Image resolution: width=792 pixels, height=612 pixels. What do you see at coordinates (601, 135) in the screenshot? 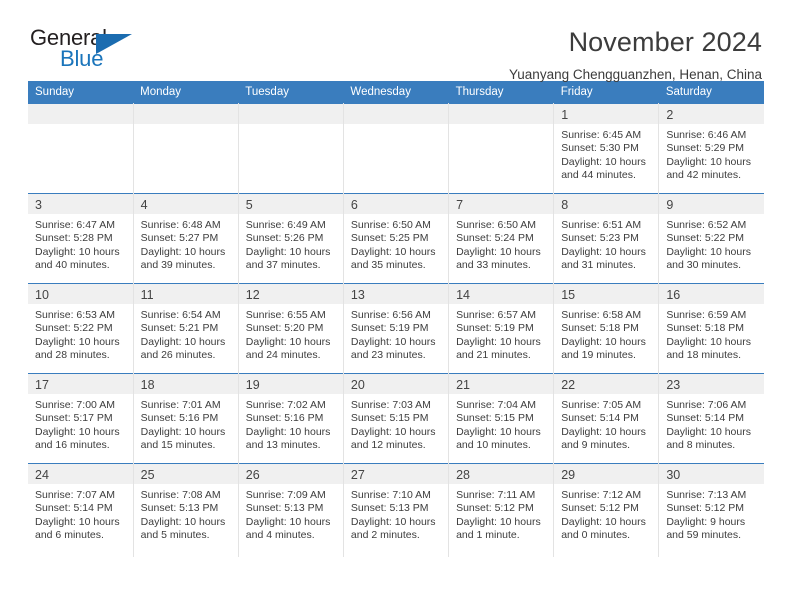
I see `day-detail-line: Sunrise: 6:45 AM` at bounding box center [601, 135].